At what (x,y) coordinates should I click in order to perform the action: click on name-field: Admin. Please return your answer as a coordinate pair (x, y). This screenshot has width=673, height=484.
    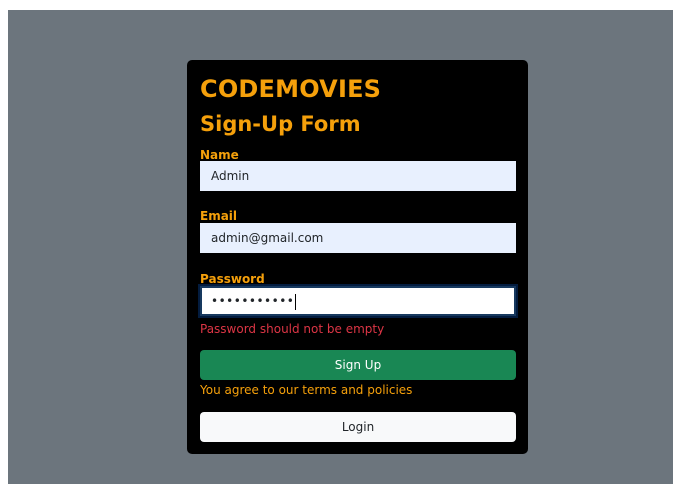
    Looking at the image, I should click on (358, 176).